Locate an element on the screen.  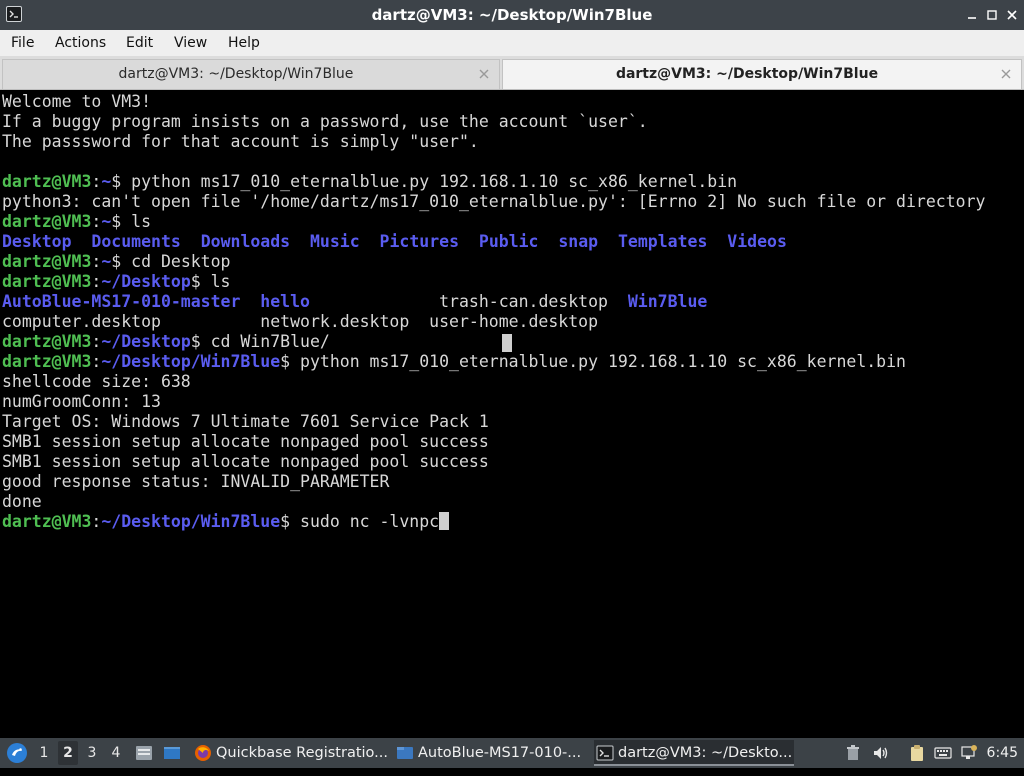
terminal-icon is located at coordinates (605, 753).